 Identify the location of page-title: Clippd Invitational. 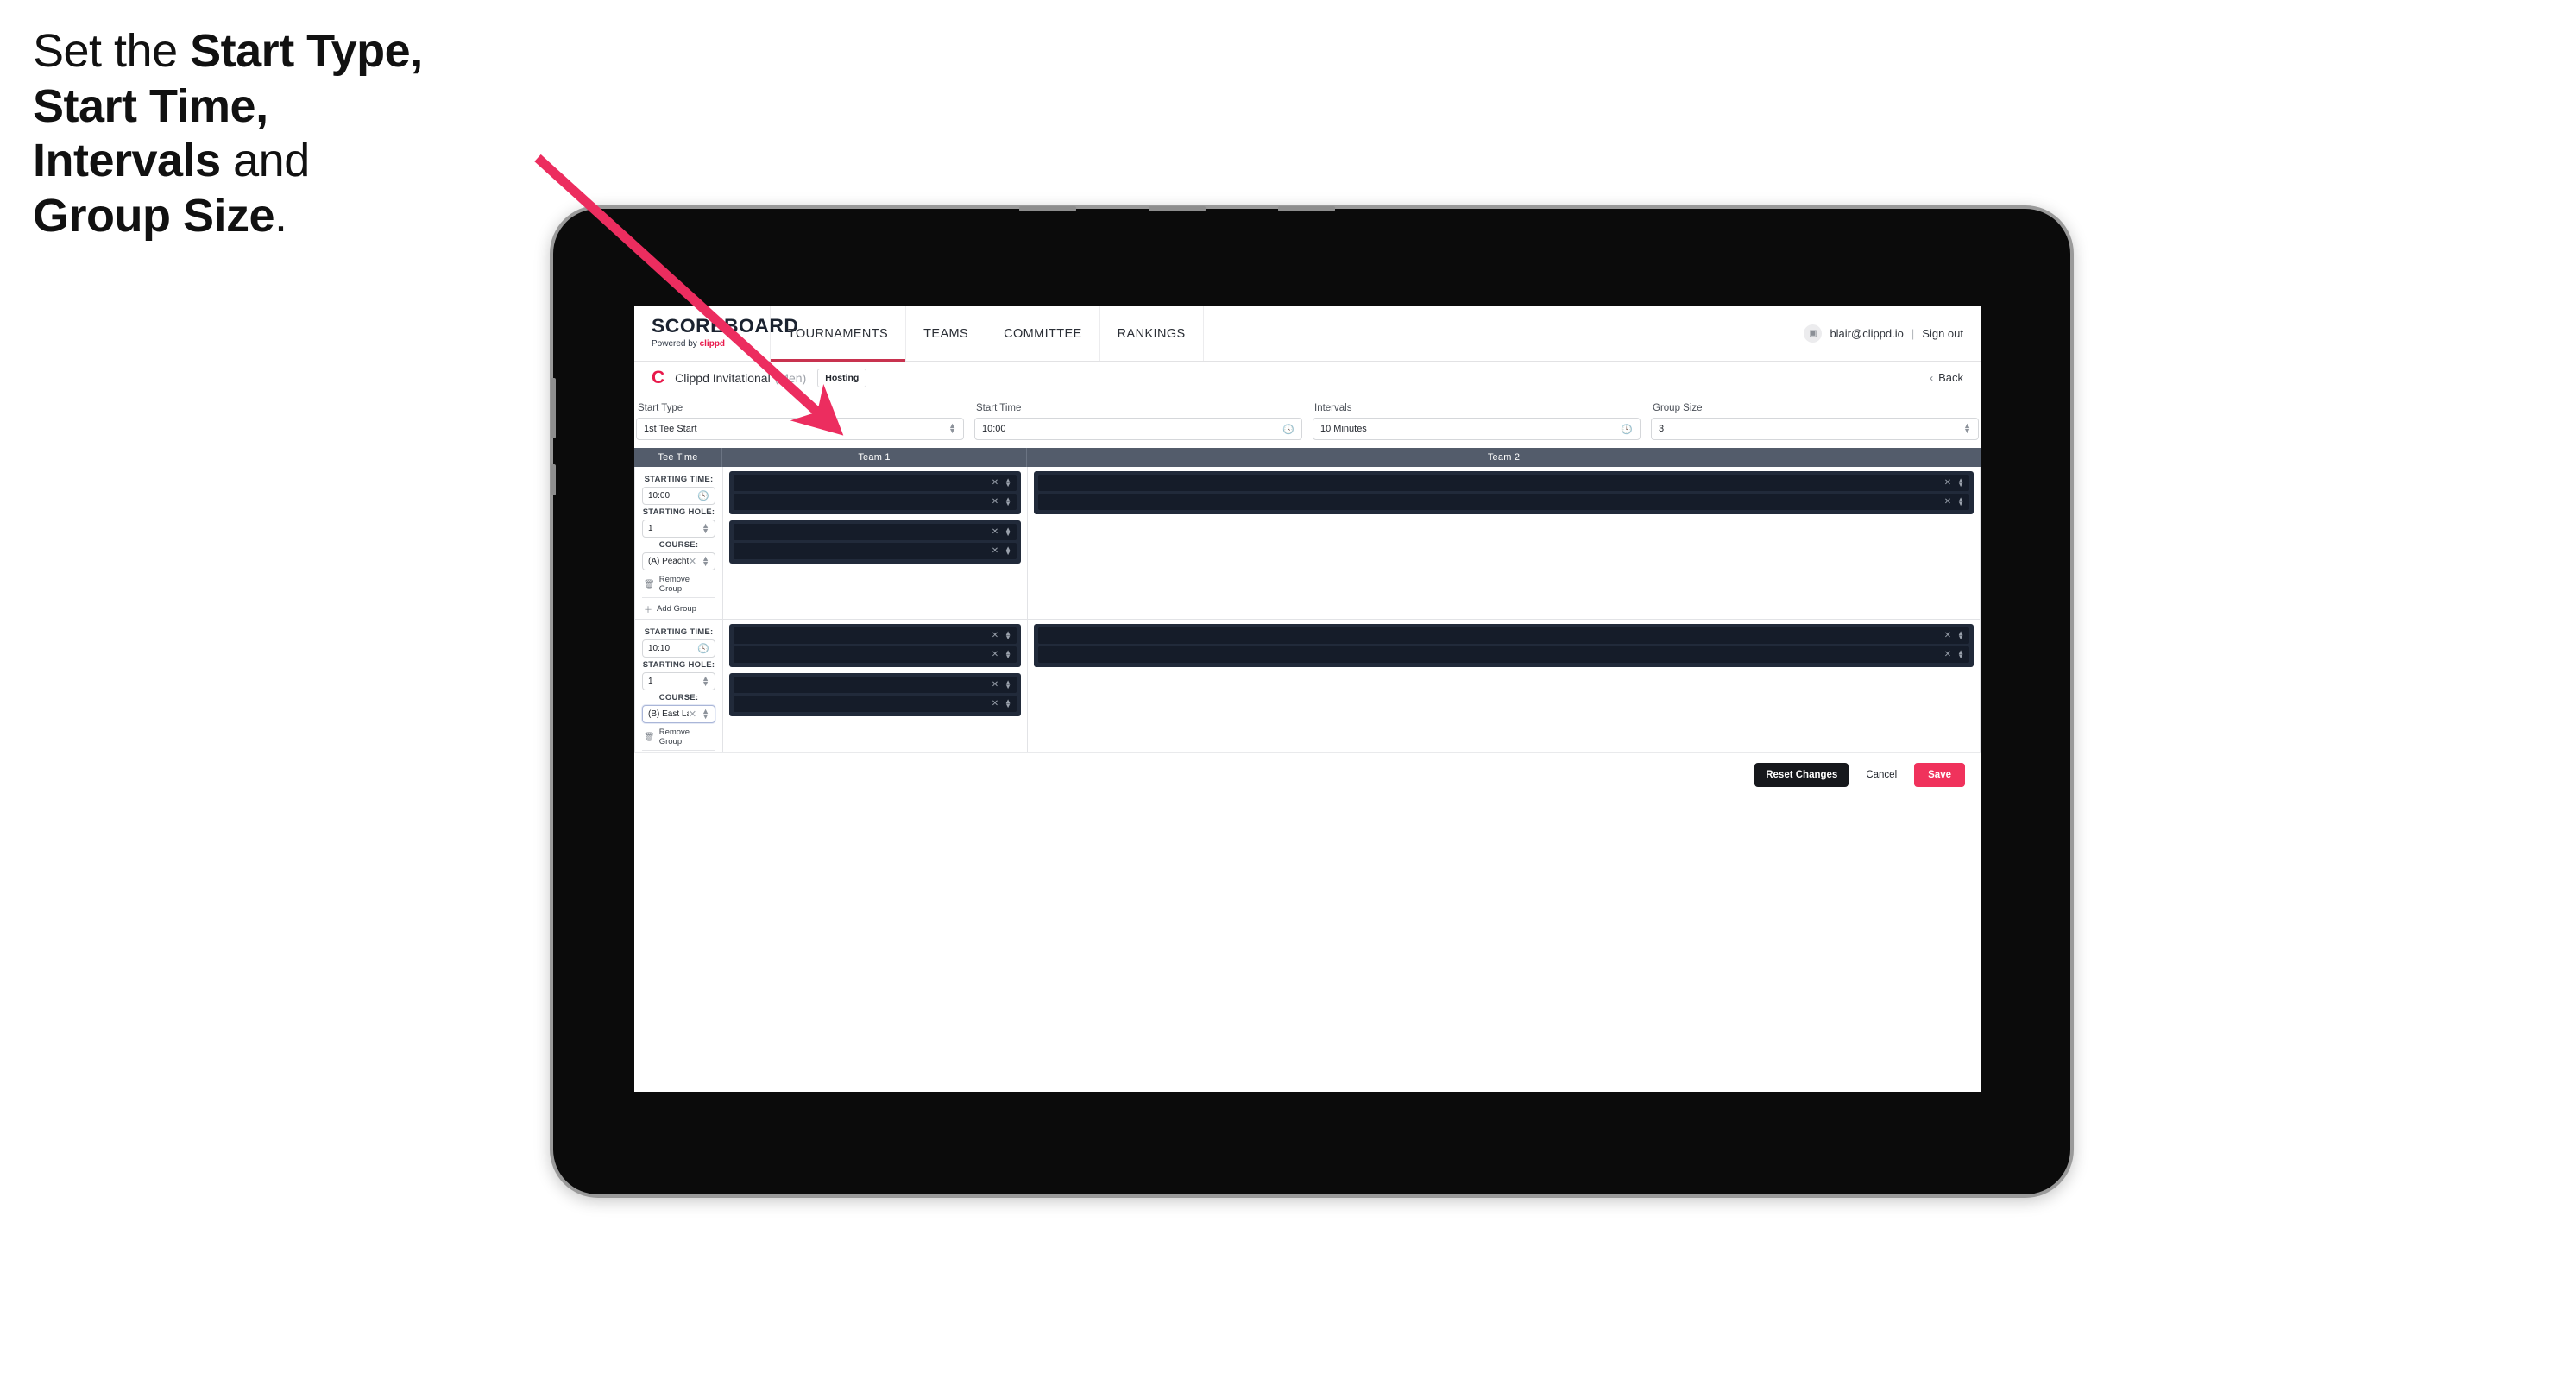
(723, 377).